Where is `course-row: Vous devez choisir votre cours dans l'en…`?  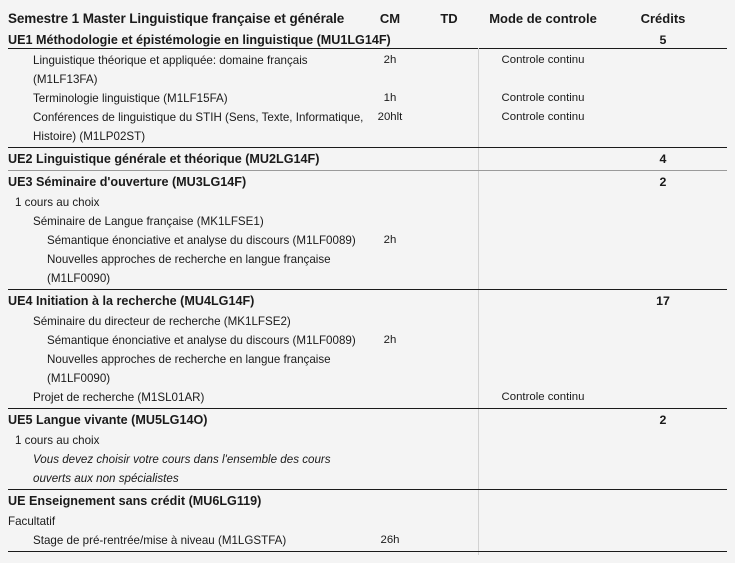
course-row: Vous devez choisir votre cours dans l'en… is located at coordinates (367, 459).